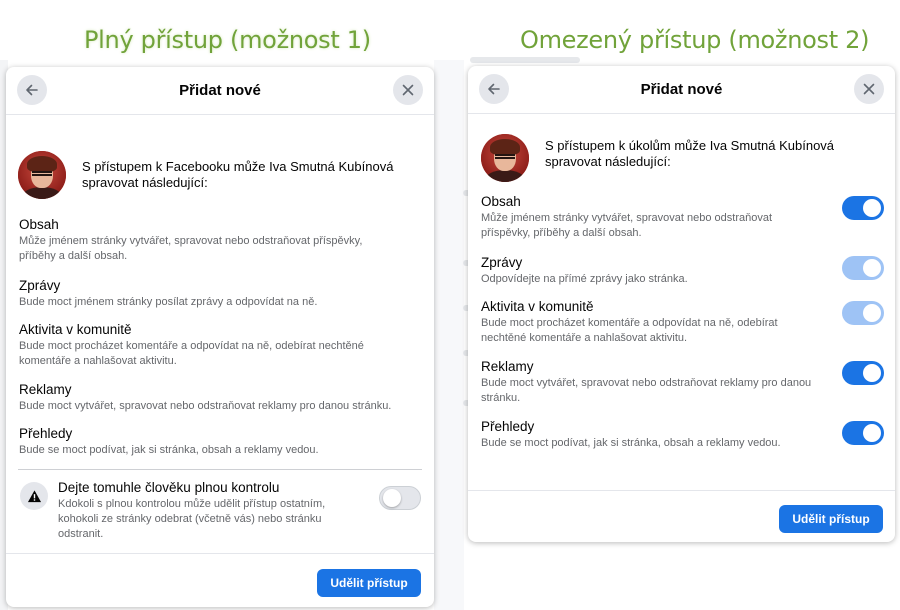  What do you see at coordinates (169, 487) in the screenshot?
I see `full-control-title: Dejte tomuhle člověku plnou kontrolu` at bounding box center [169, 487].